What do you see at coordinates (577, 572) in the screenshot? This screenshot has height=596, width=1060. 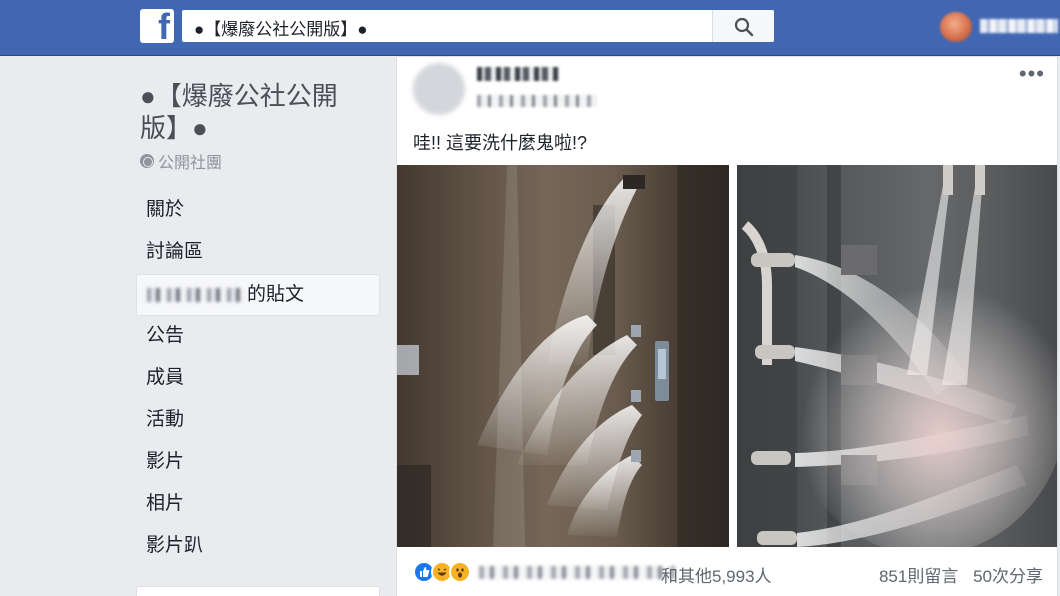 I see `reactor-names-blurred` at bounding box center [577, 572].